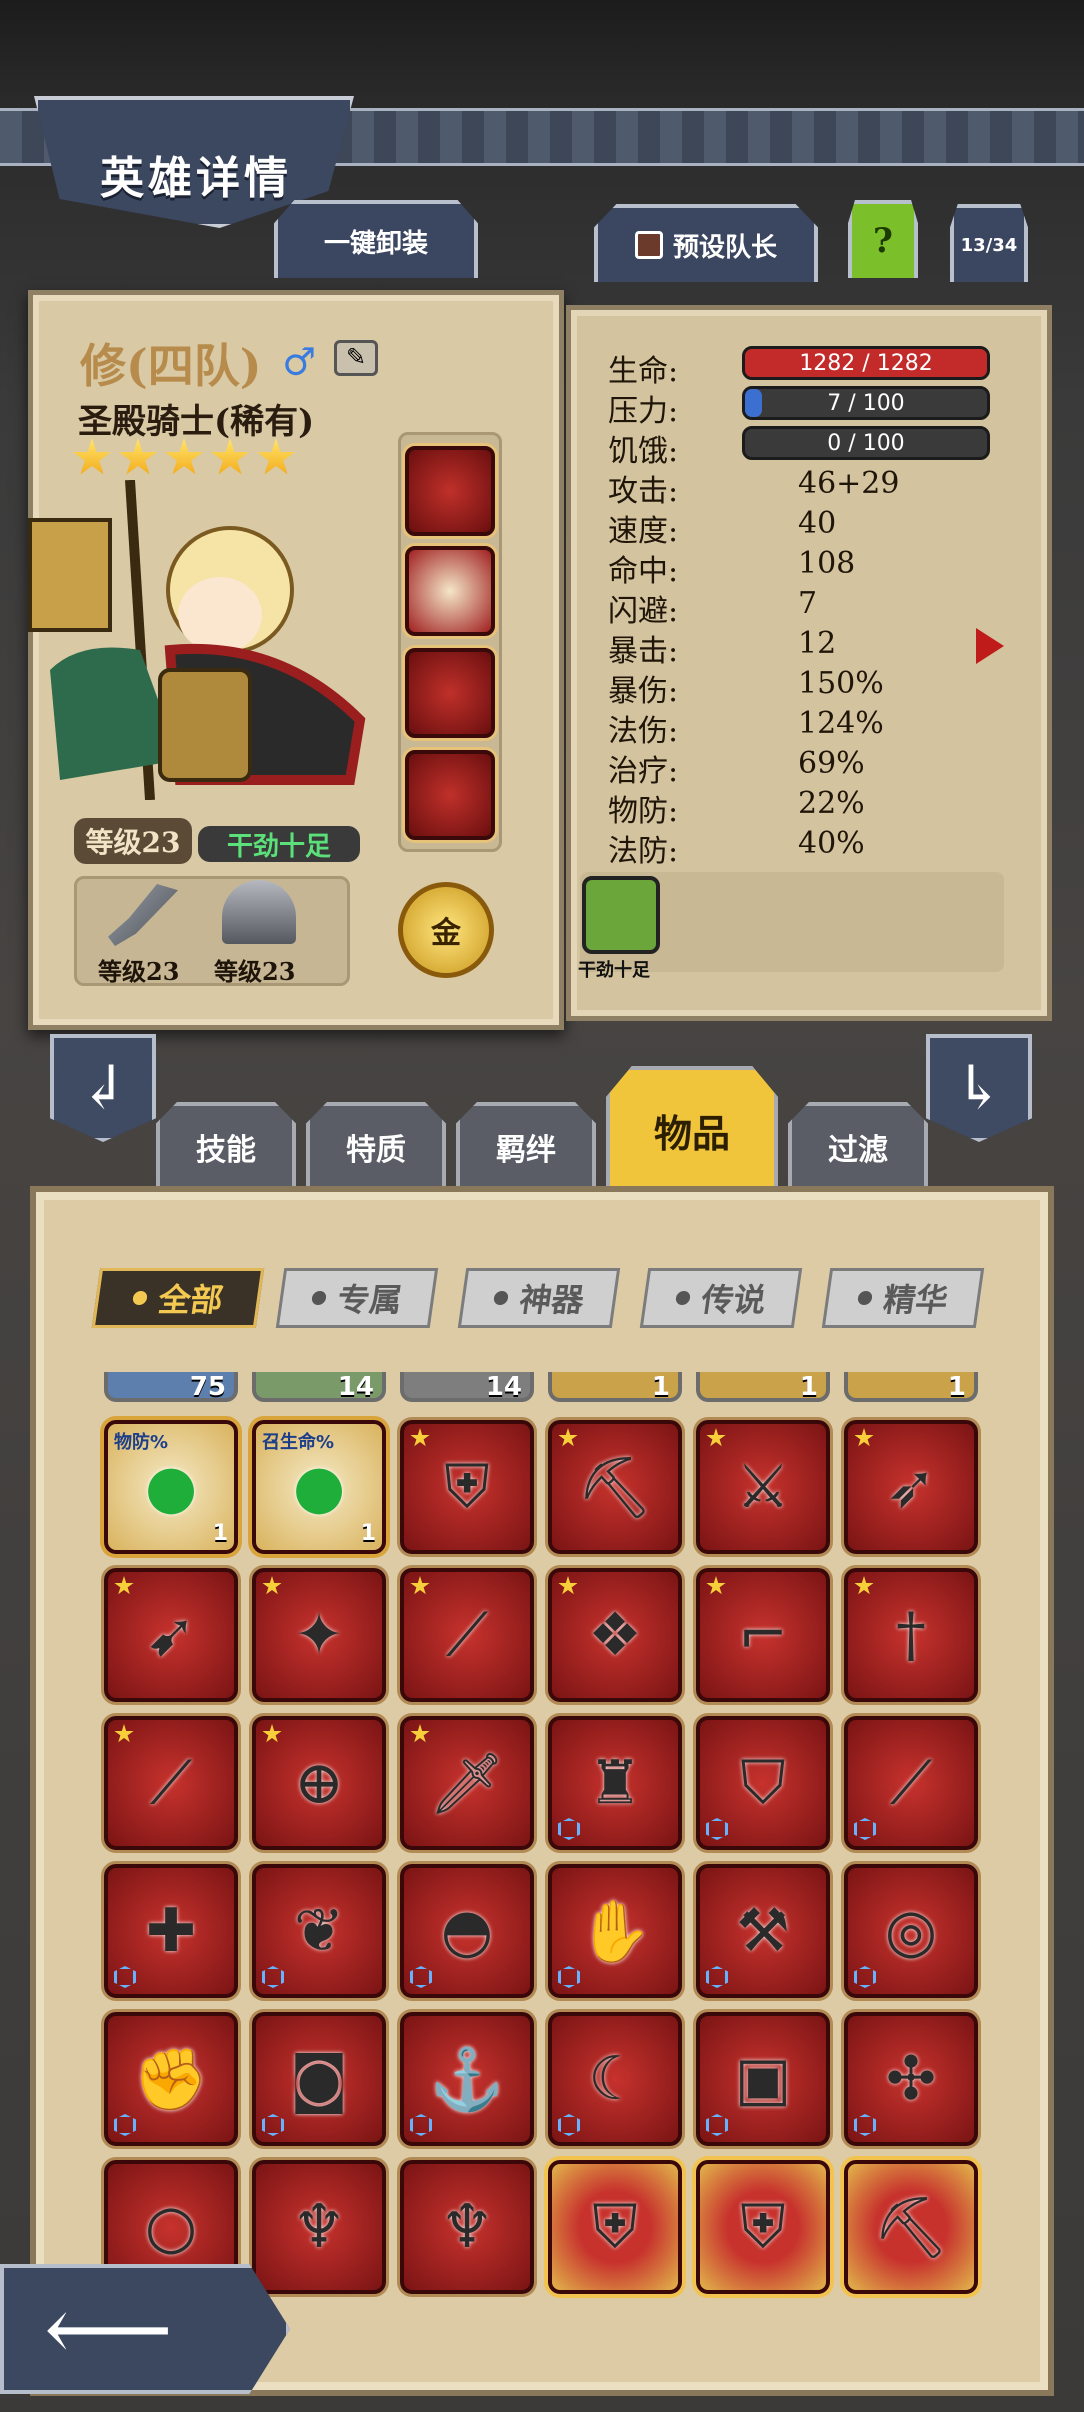 Image resolution: width=1084 pixels, height=2412 pixels. What do you see at coordinates (831, 803) in the screenshot?
I see `stat-value: 22%` at bounding box center [831, 803].